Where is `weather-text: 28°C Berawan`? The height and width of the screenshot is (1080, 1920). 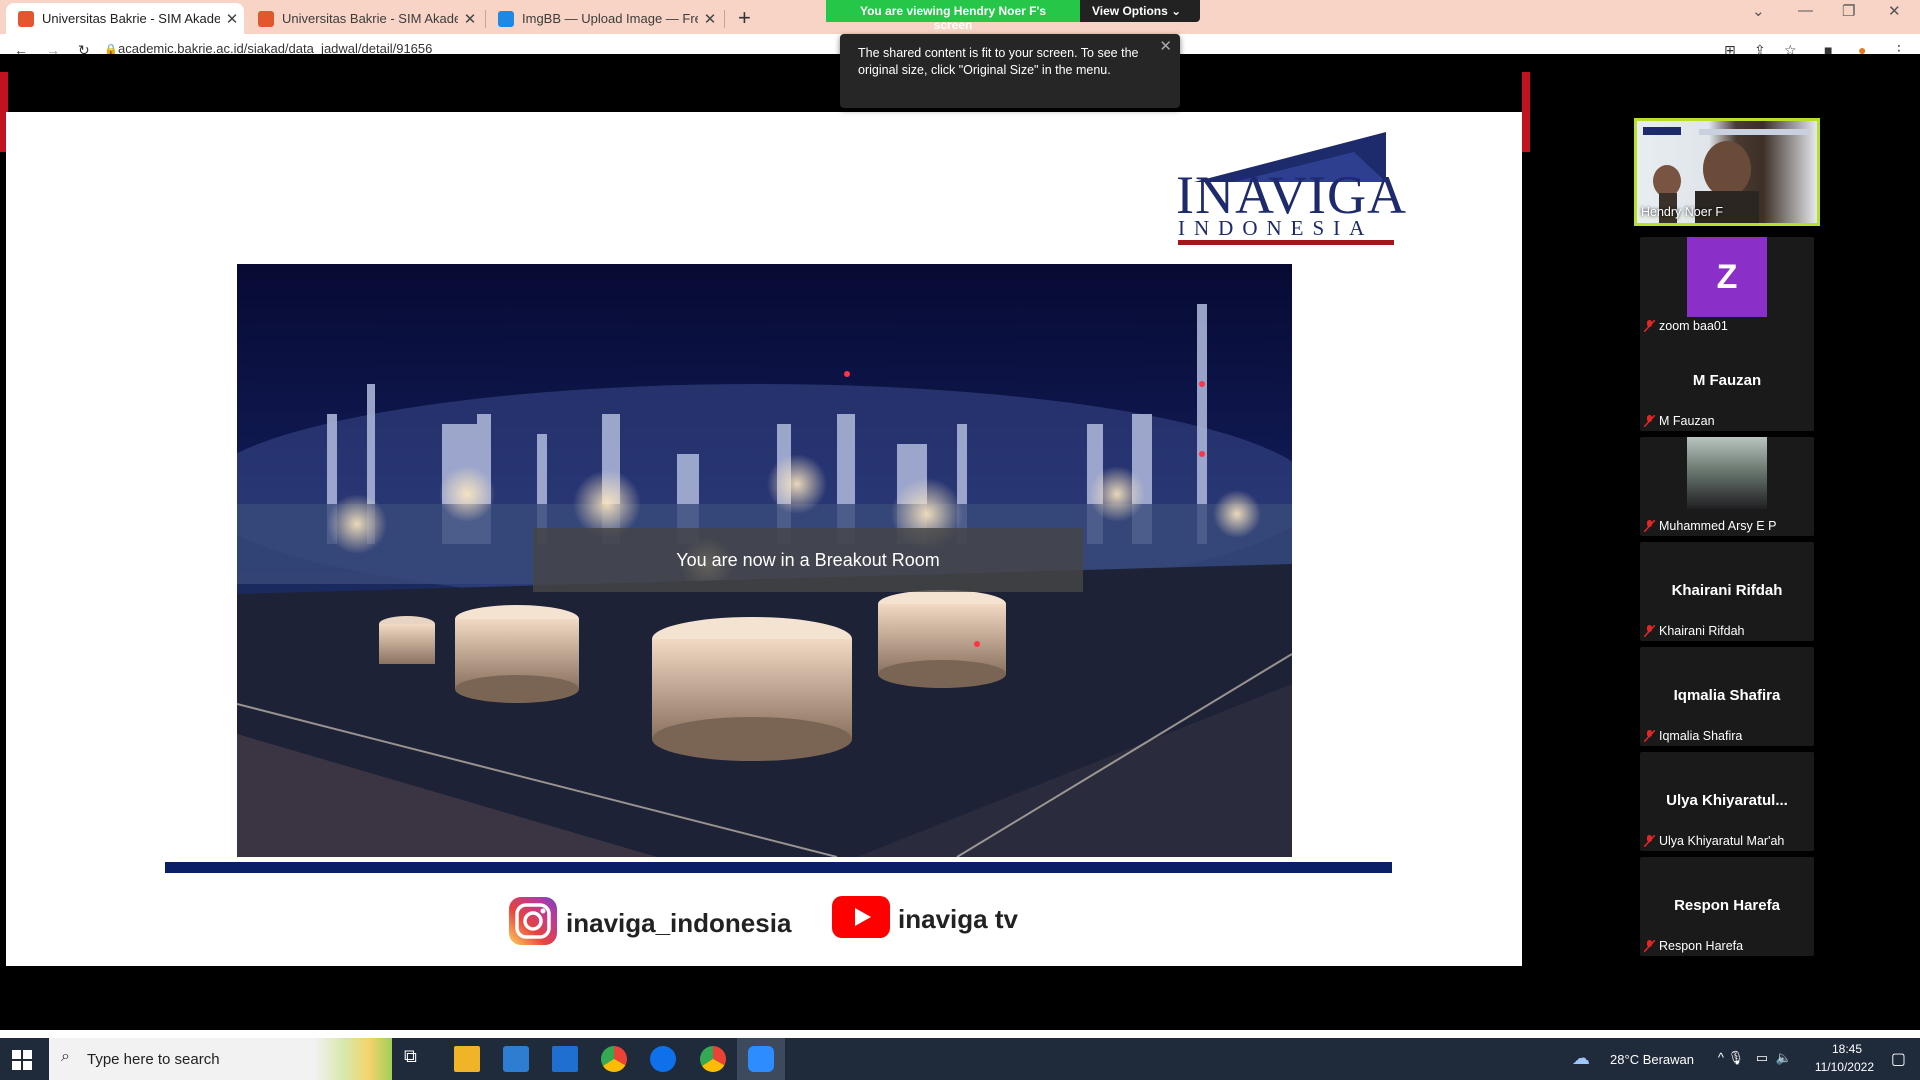
weather-text: 28°C Berawan is located at coordinates (1652, 1059).